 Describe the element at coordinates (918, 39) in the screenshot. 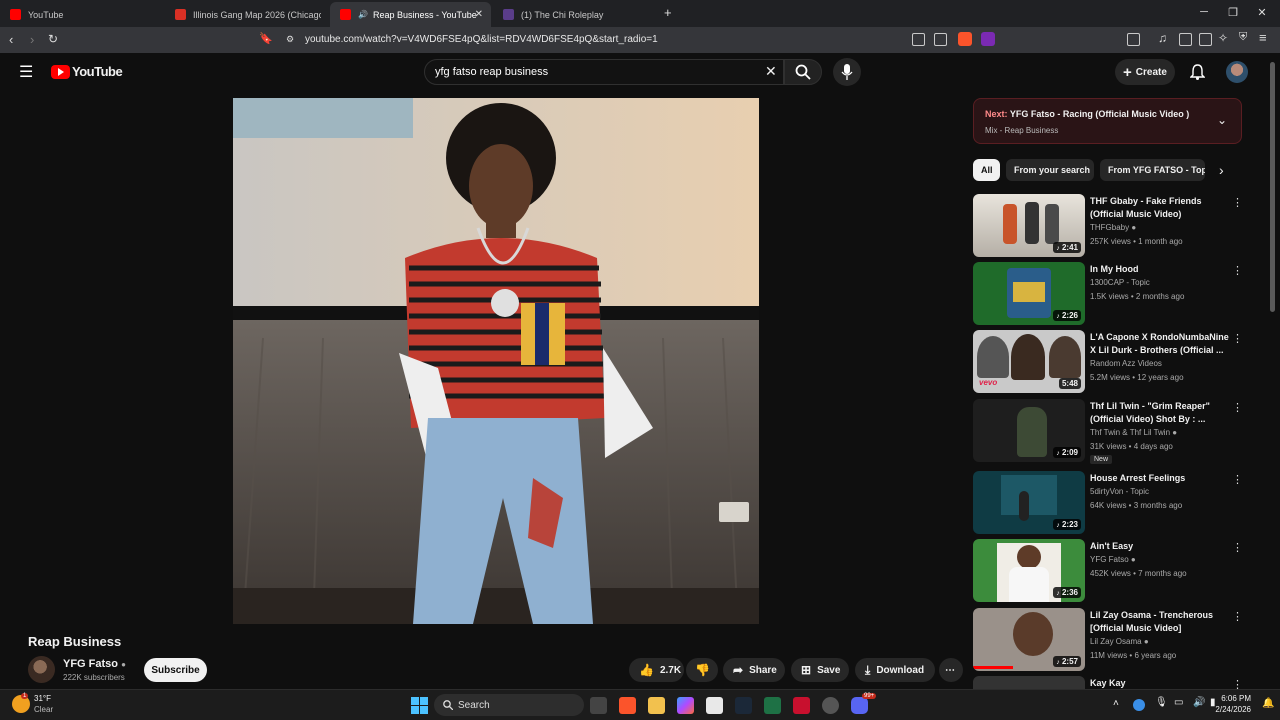

I see `cast-icon` at that location.